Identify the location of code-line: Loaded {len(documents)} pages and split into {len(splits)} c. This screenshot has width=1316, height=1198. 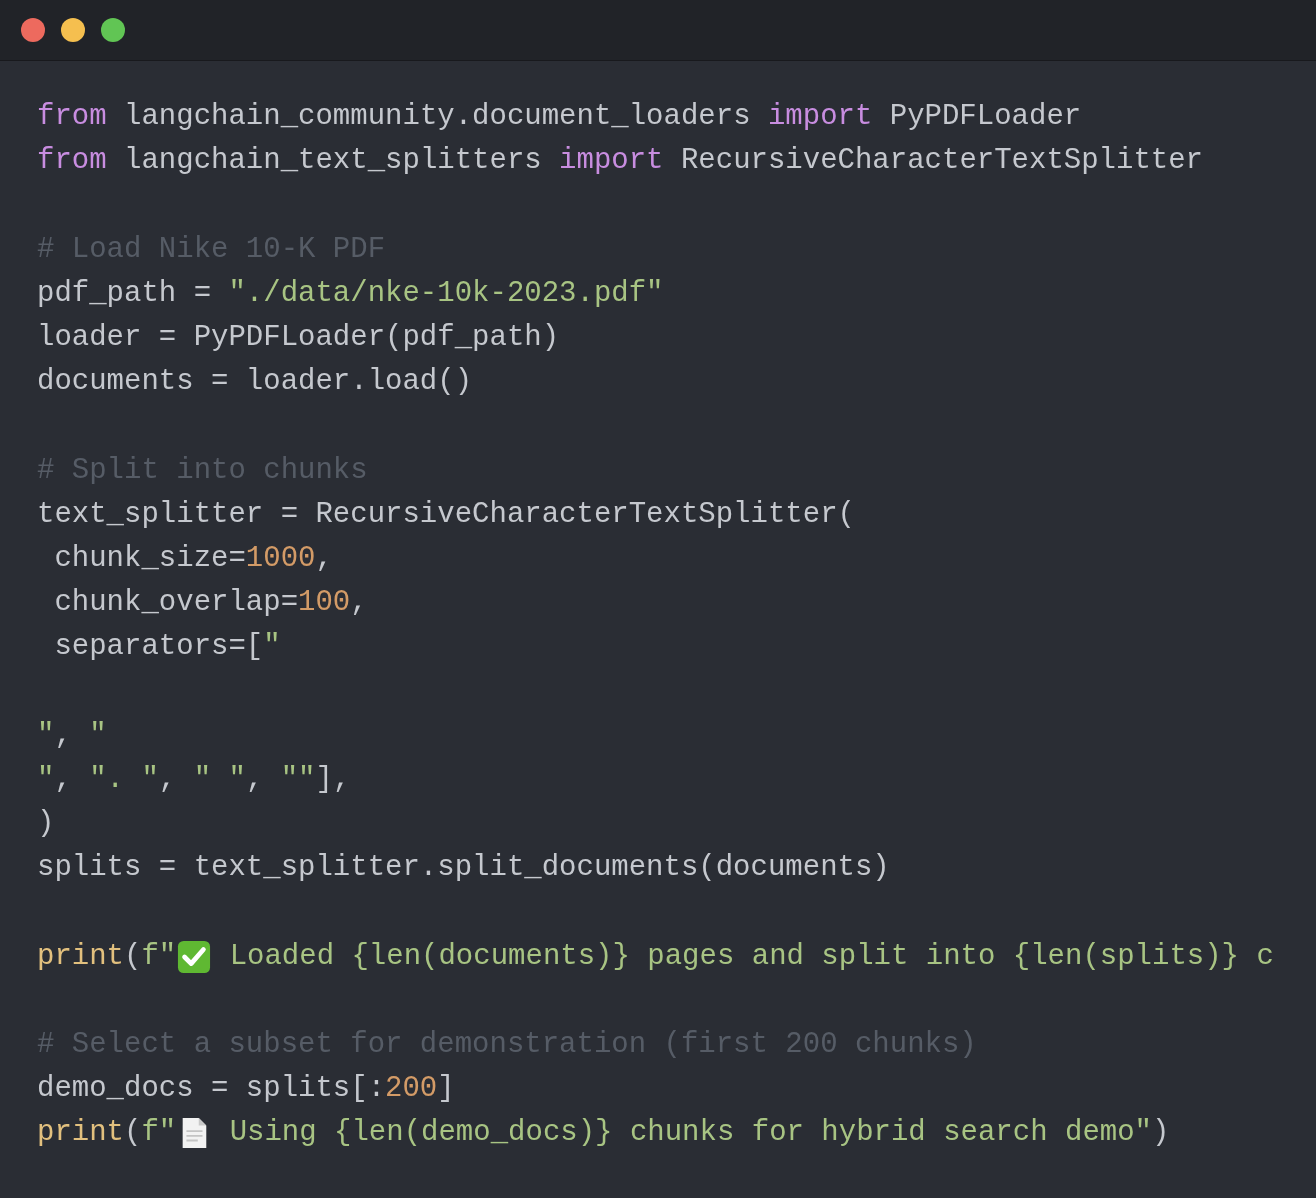
(751, 956).